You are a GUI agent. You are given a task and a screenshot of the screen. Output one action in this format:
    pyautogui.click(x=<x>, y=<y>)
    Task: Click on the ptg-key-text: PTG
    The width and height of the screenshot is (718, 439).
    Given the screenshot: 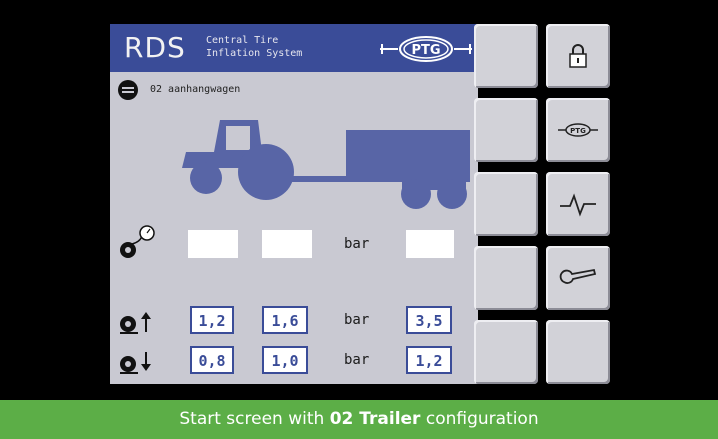 What is the action you would take?
    pyautogui.click(x=578, y=131)
    